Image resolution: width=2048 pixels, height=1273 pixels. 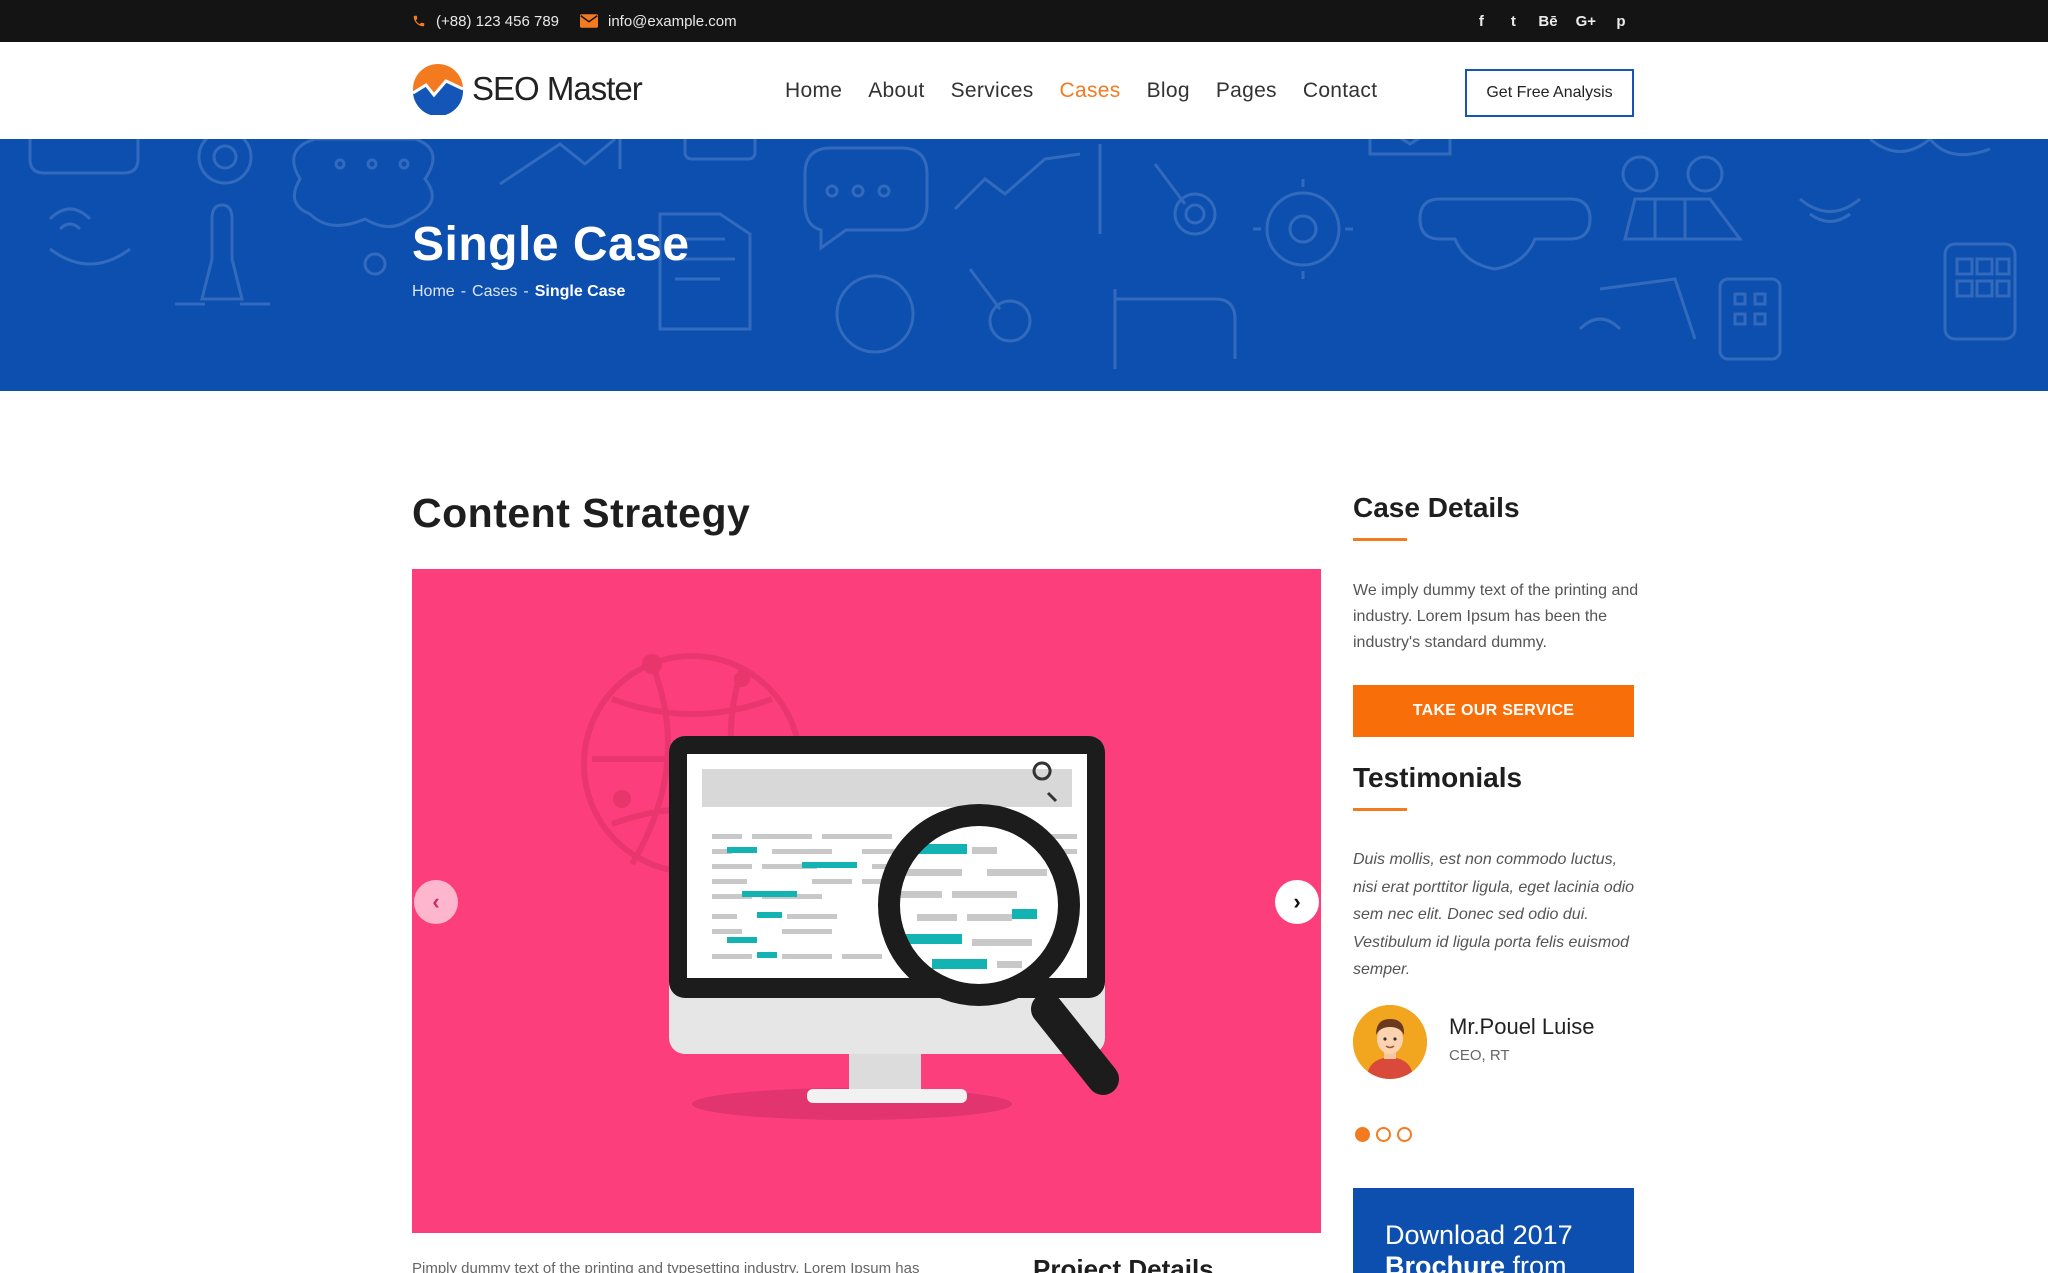 What do you see at coordinates (1493, 711) in the screenshot?
I see `take-our-service-button: TAKE OUR SERVICE` at bounding box center [1493, 711].